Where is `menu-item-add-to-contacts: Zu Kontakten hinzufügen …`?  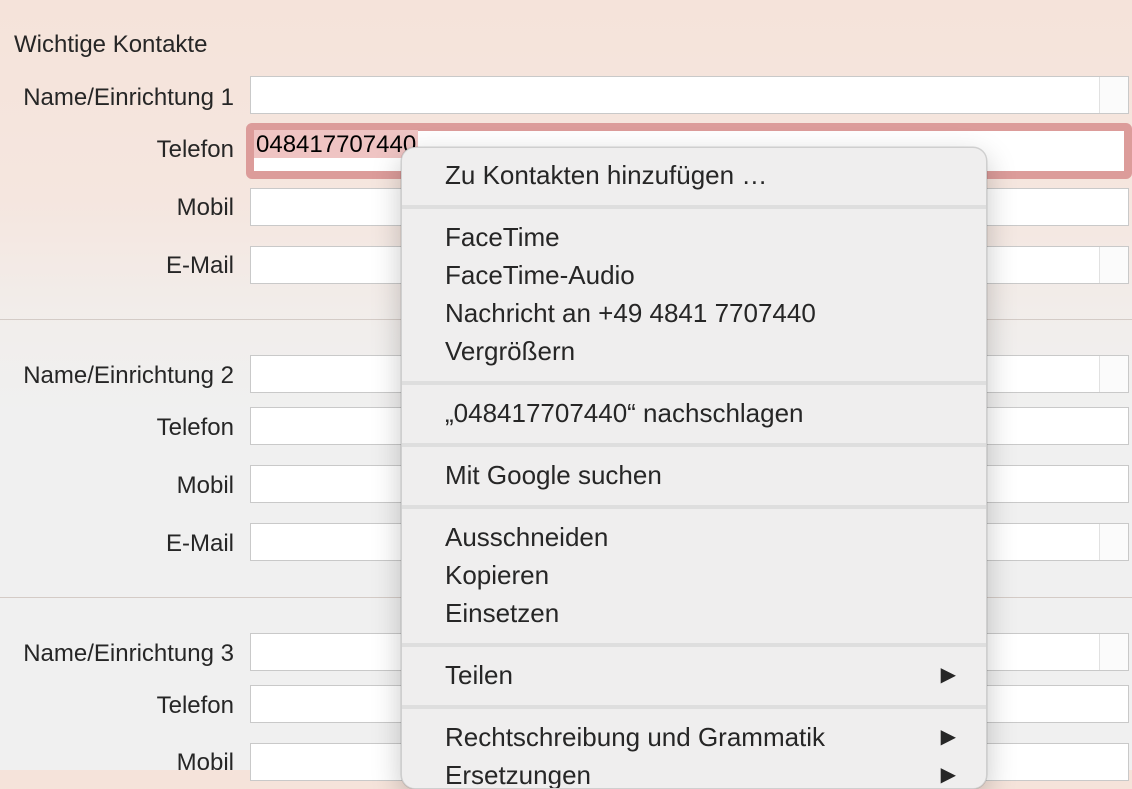 menu-item-add-to-contacts: Zu Kontakten hinzufügen … is located at coordinates (700, 175).